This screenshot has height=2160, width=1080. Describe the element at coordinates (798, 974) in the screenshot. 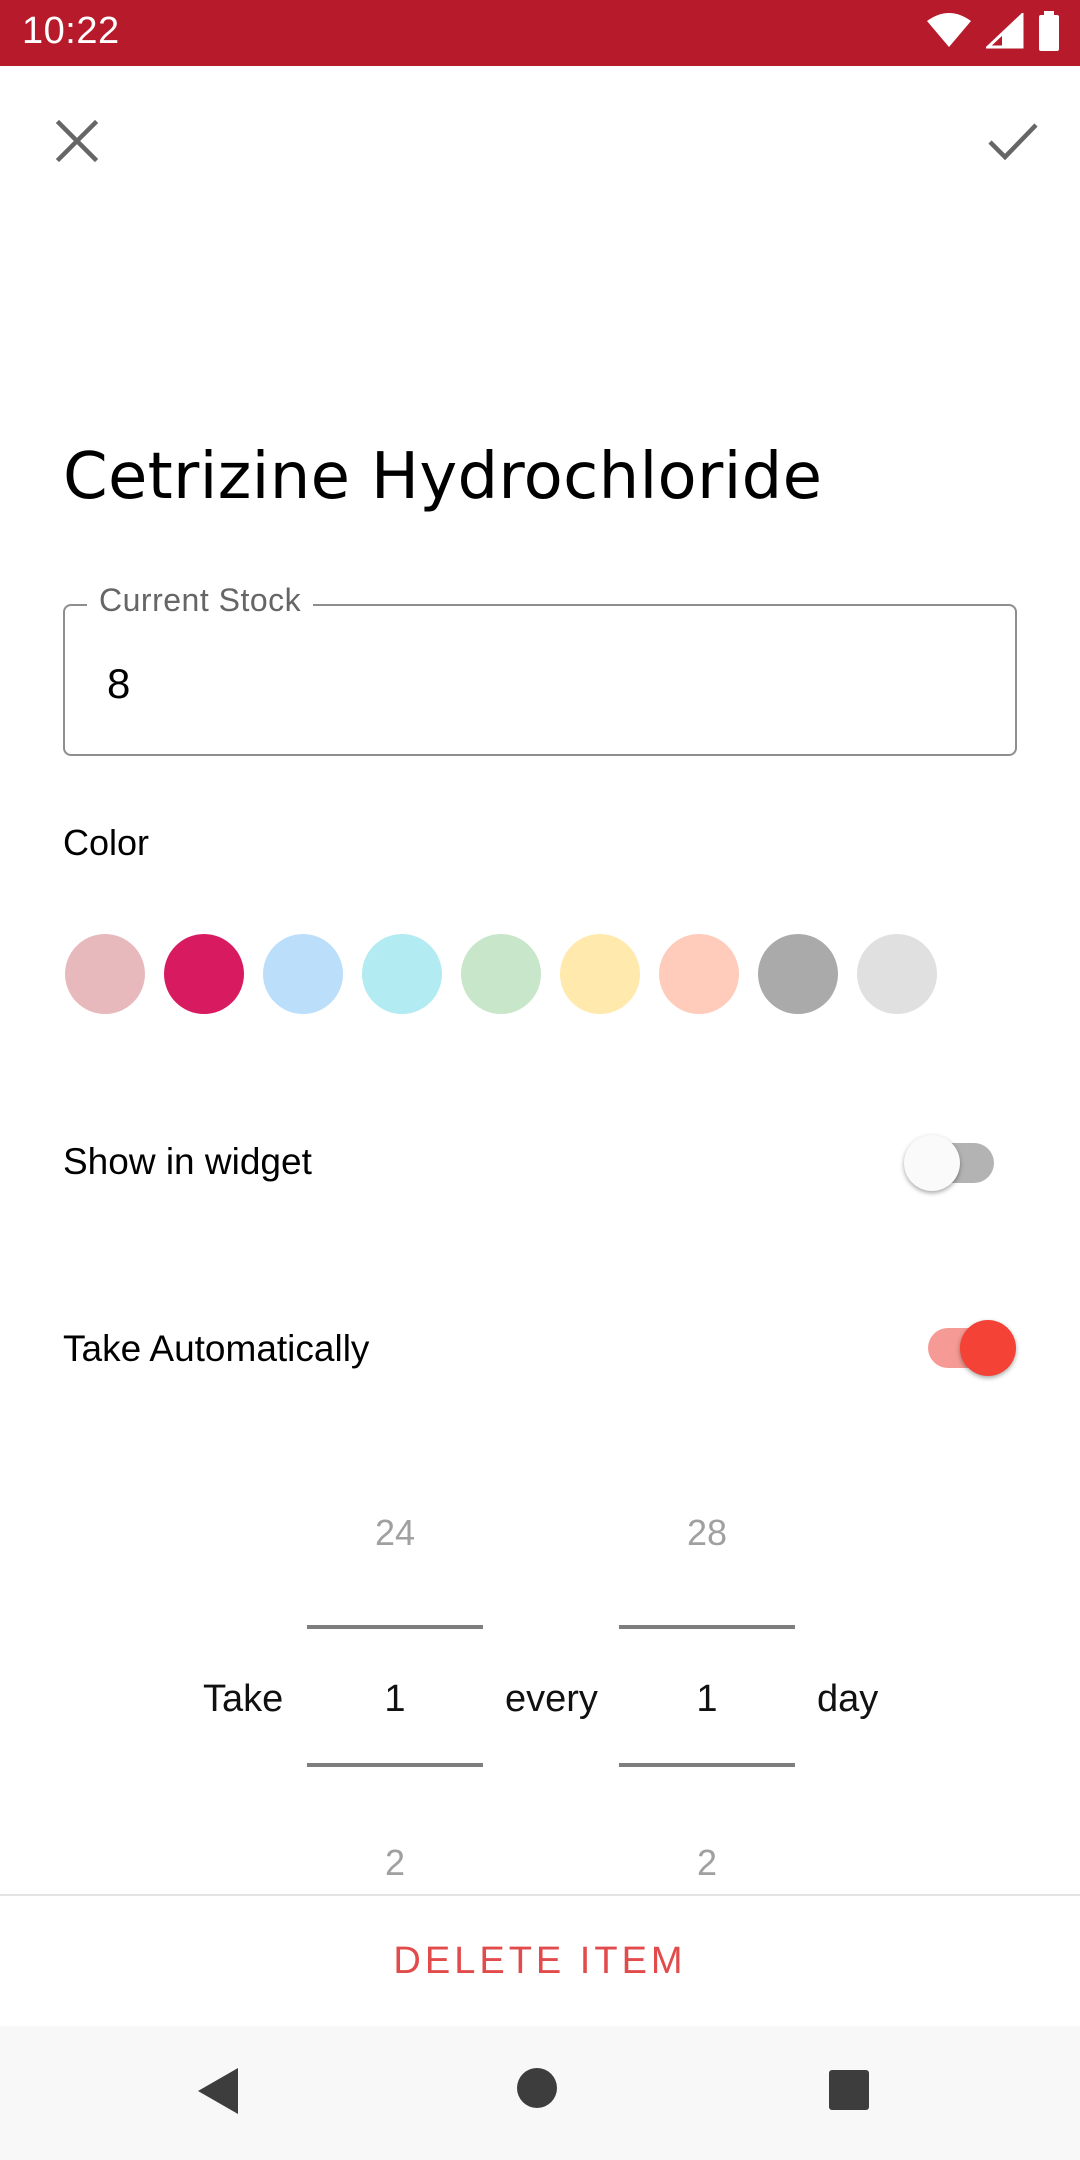

I see `color-swatch-gray` at that location.